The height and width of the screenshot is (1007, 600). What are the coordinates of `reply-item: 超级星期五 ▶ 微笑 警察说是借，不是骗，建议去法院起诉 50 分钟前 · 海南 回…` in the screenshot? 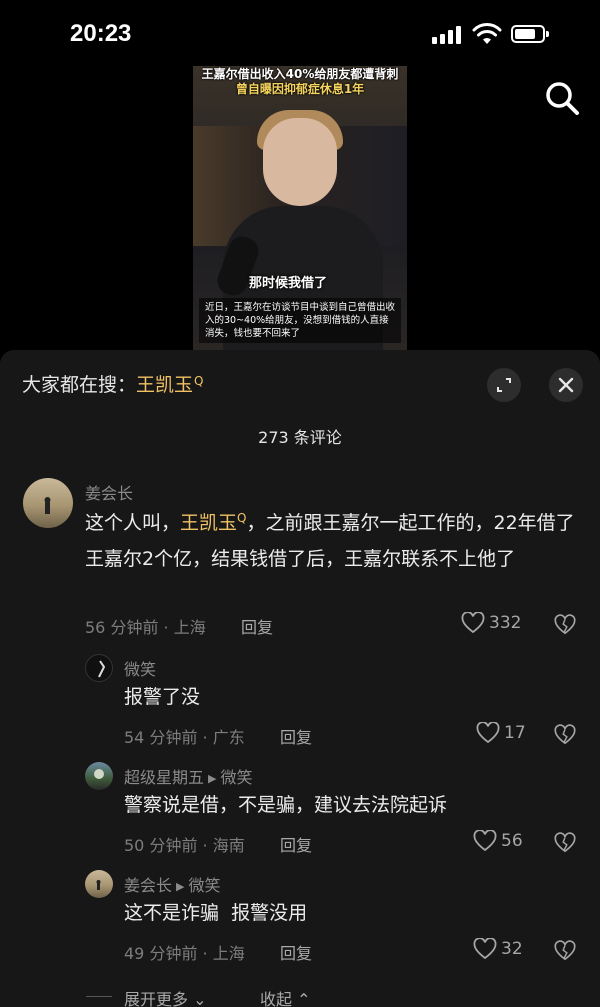 It's located at (300, 808).